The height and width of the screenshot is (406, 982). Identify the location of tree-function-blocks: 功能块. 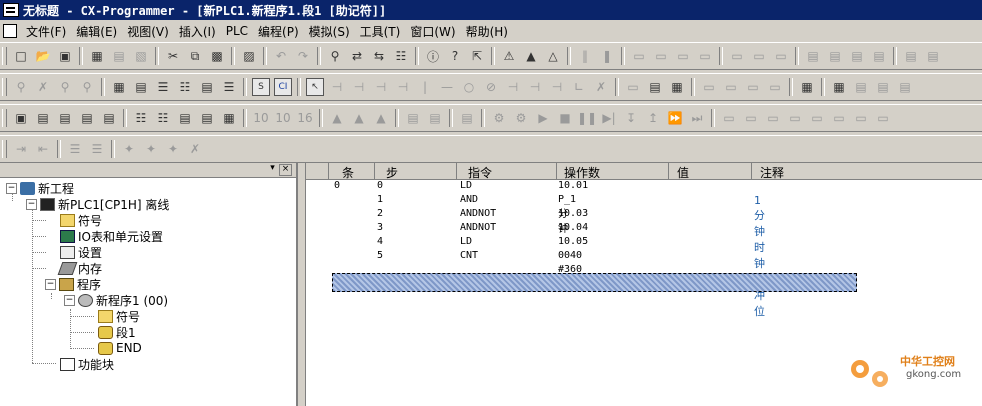
(87, 364).